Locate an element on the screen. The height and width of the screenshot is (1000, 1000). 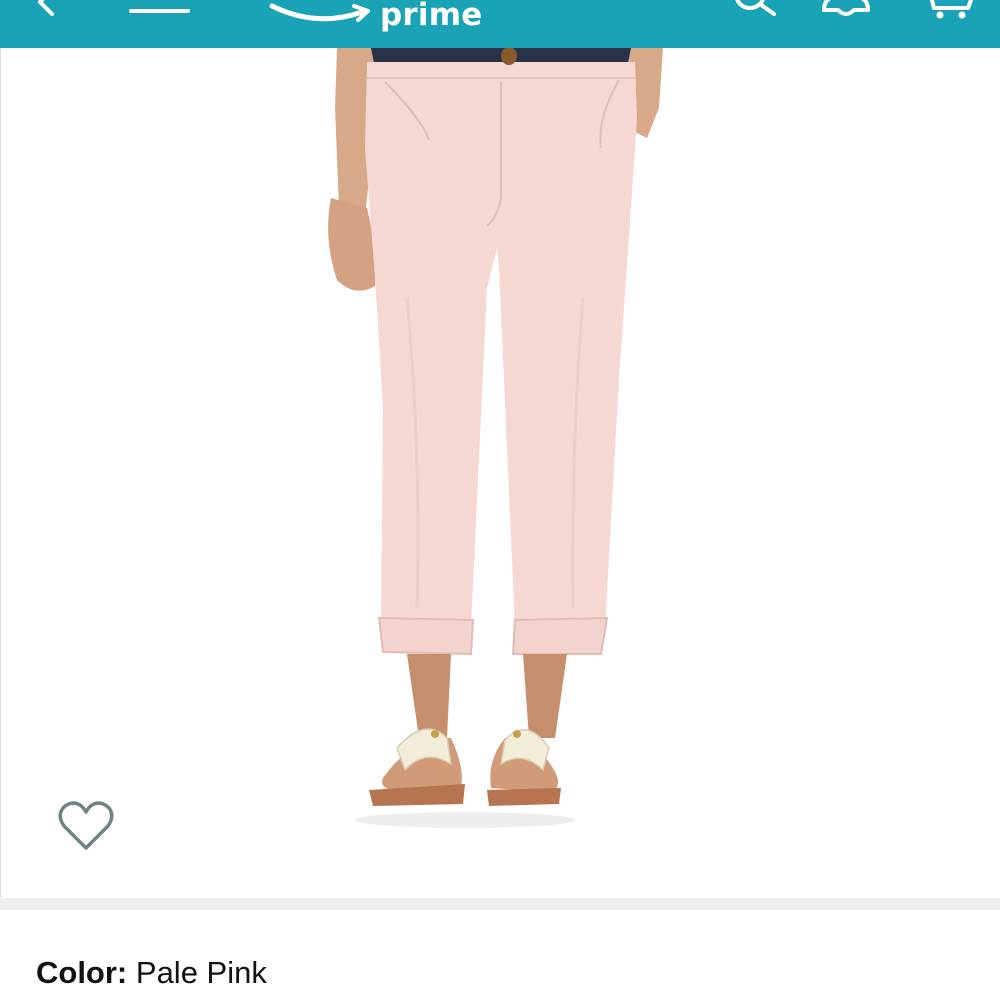
amazon-smile-logo is located at coordinates (319, 12).